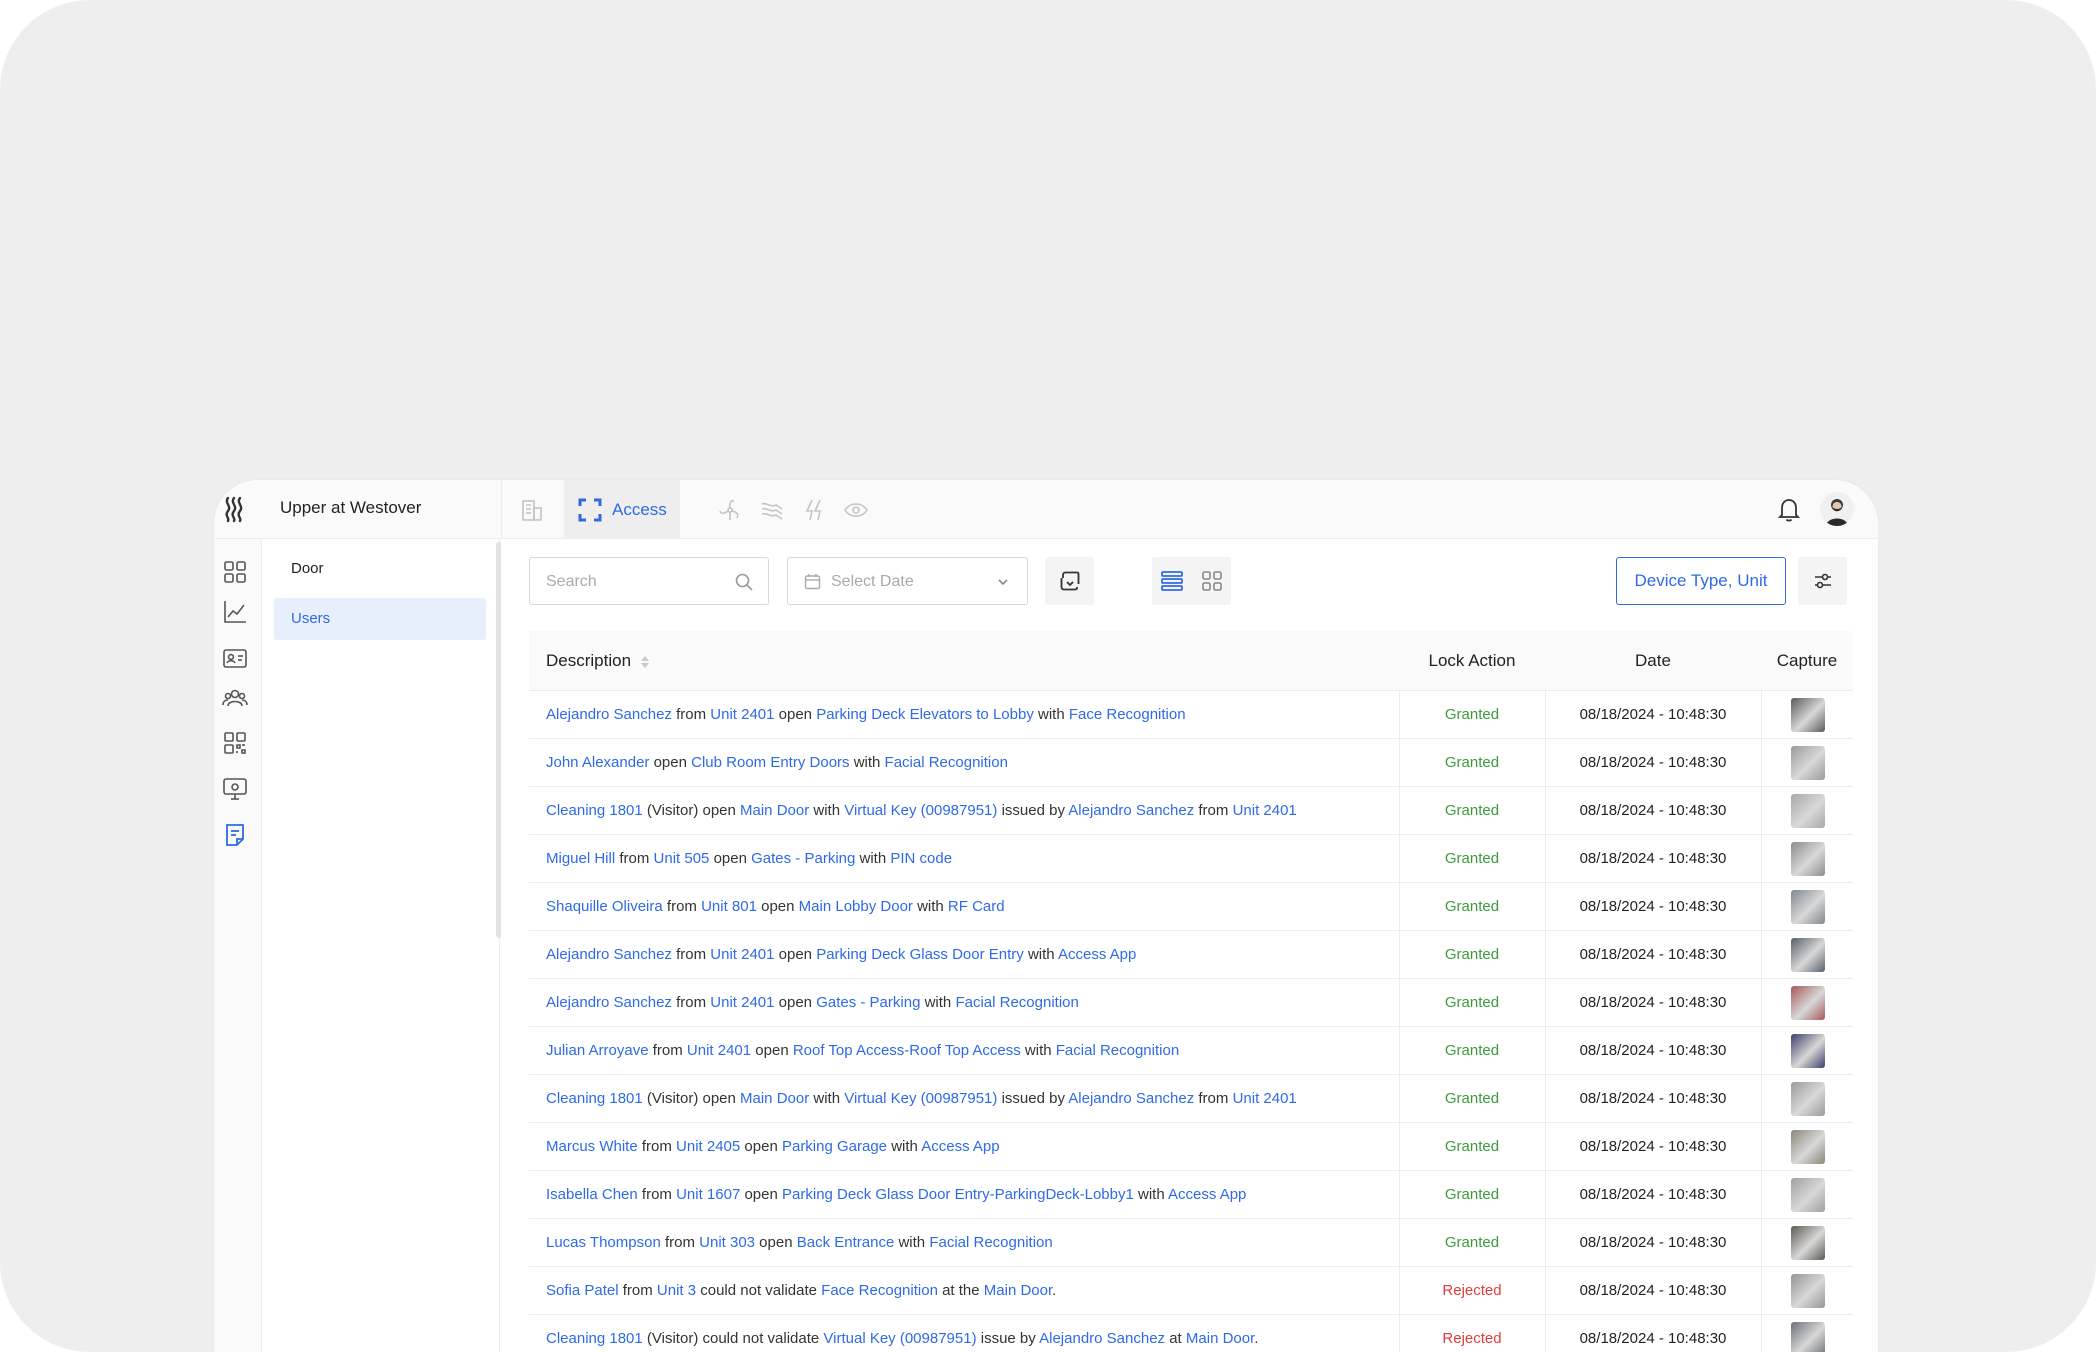 This screenshot has height=1352, width=2096. What do you see at coordinates (907, 581) in the screenshot?
I see `date-picker: Select Date` at bounding box center [907, 581].